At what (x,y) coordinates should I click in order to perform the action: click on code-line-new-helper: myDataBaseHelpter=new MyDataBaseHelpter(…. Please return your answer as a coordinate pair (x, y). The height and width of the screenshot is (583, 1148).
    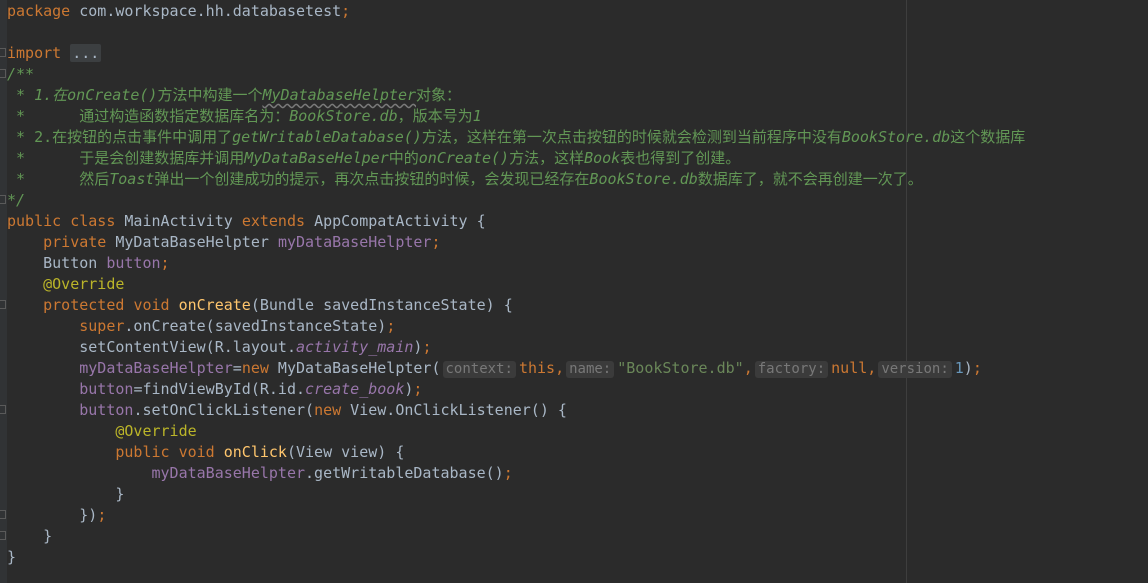
    Looking at the image, I should click on (494, 368).